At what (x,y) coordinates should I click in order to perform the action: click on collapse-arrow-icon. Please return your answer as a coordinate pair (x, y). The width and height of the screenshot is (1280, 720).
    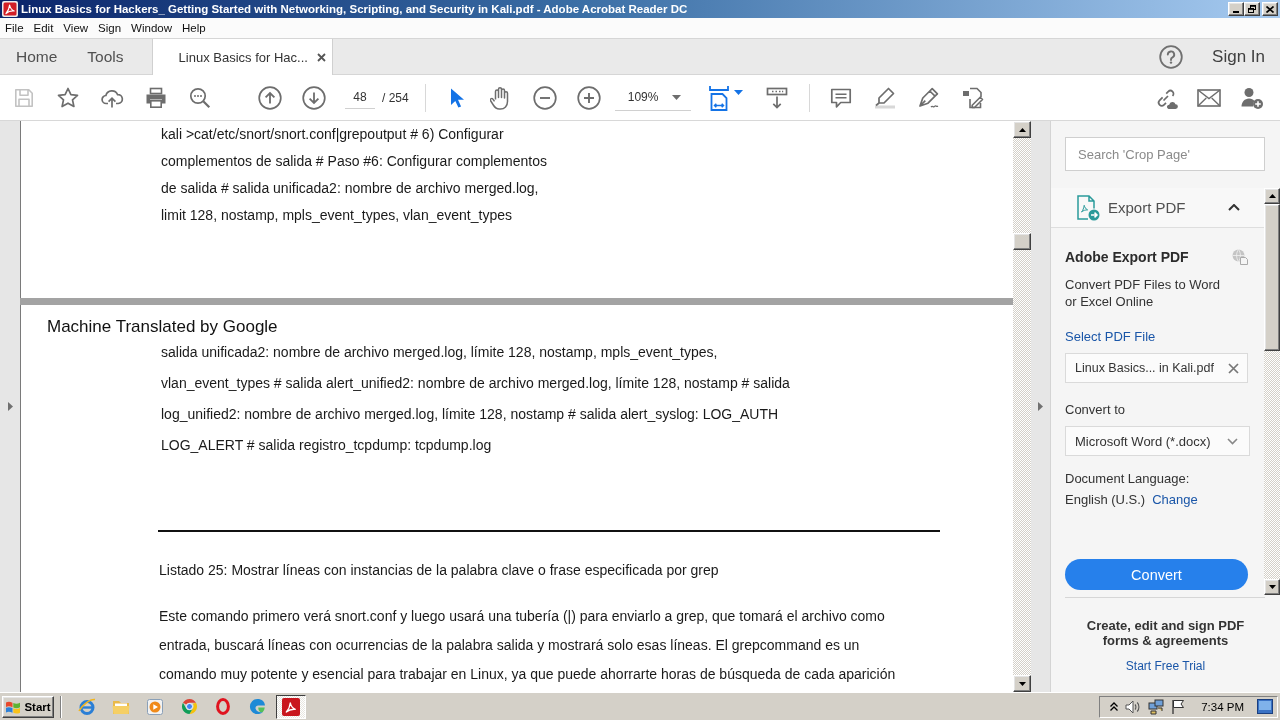
    Looking at the image, I should click on (1040, 406).